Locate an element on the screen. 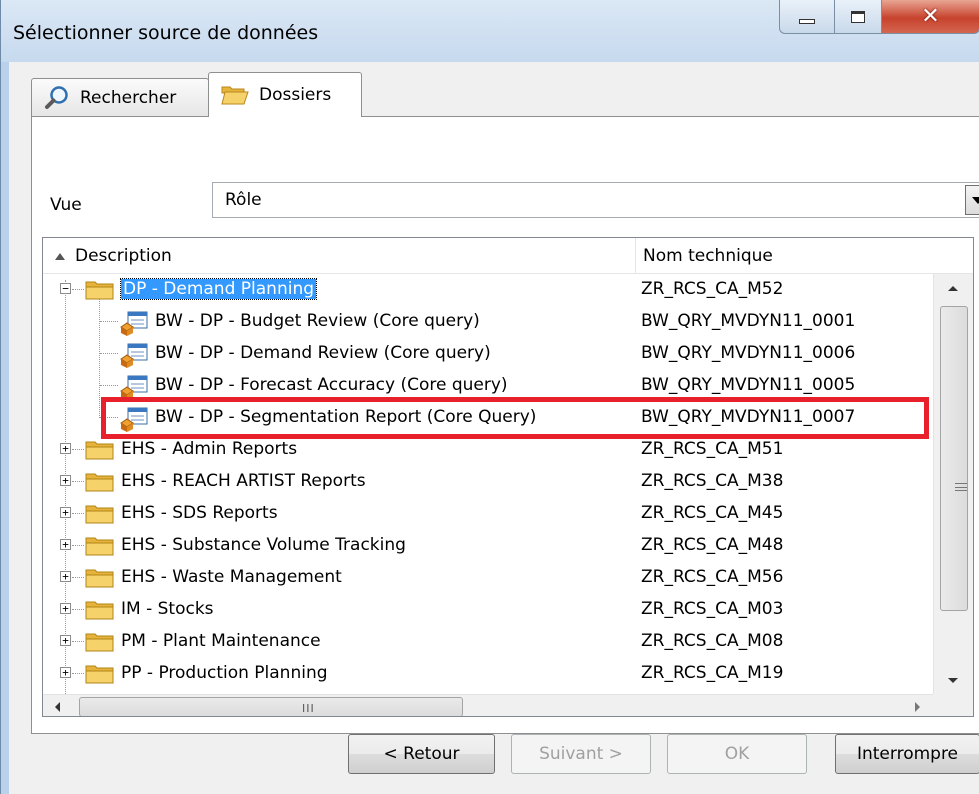 This screenshot has width=979, height=794. scroll-up-icon is located at coordinates (953, 288).